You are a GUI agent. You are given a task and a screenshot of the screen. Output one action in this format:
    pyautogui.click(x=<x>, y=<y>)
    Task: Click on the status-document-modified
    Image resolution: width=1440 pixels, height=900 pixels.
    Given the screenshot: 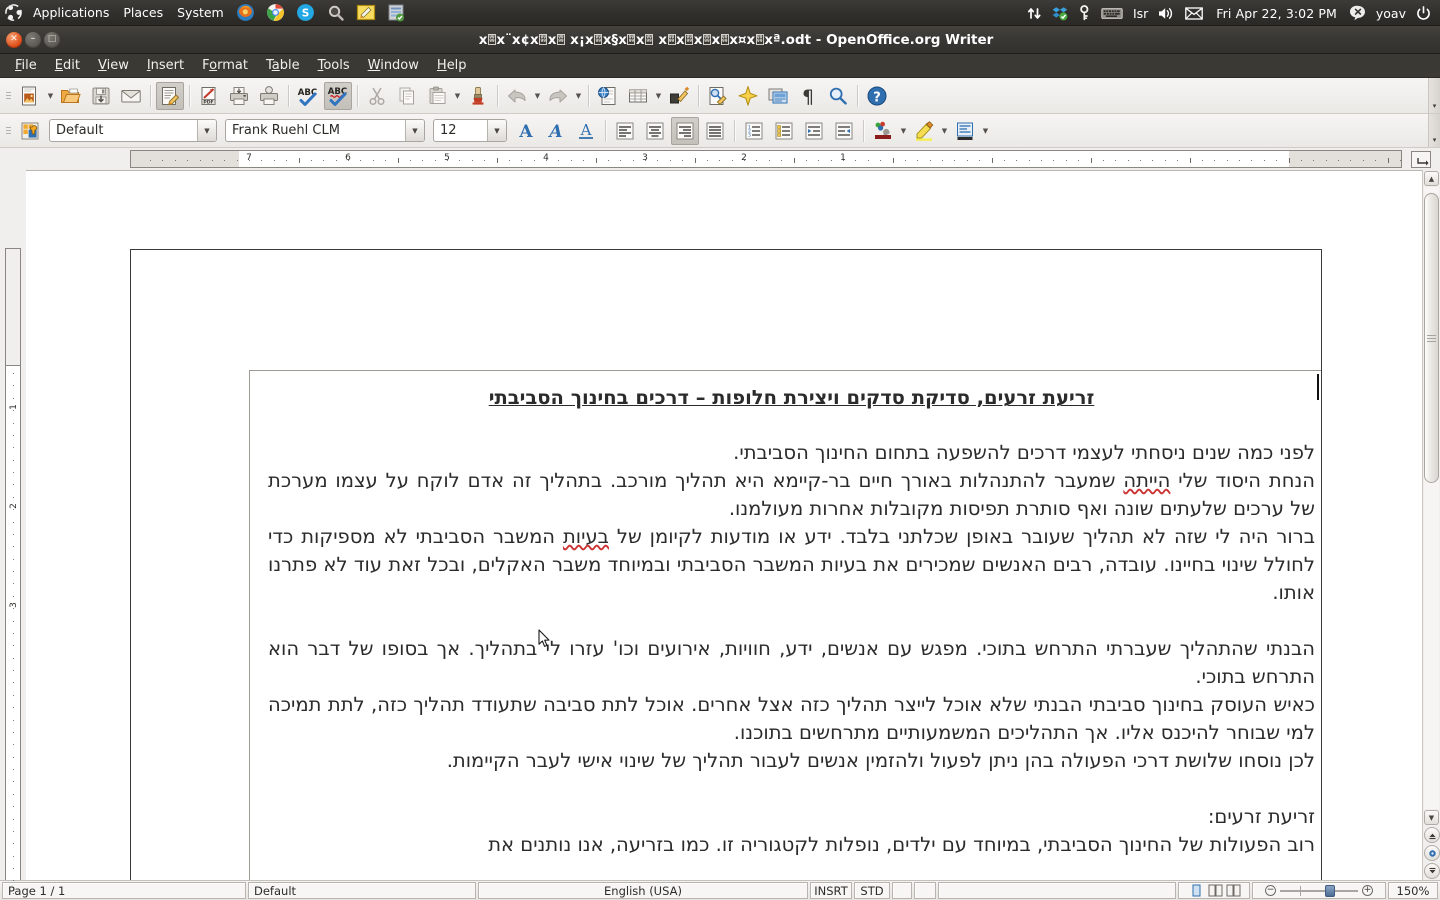 What is the action you would take?
    pyautogui.click(x=902, y=890)
    